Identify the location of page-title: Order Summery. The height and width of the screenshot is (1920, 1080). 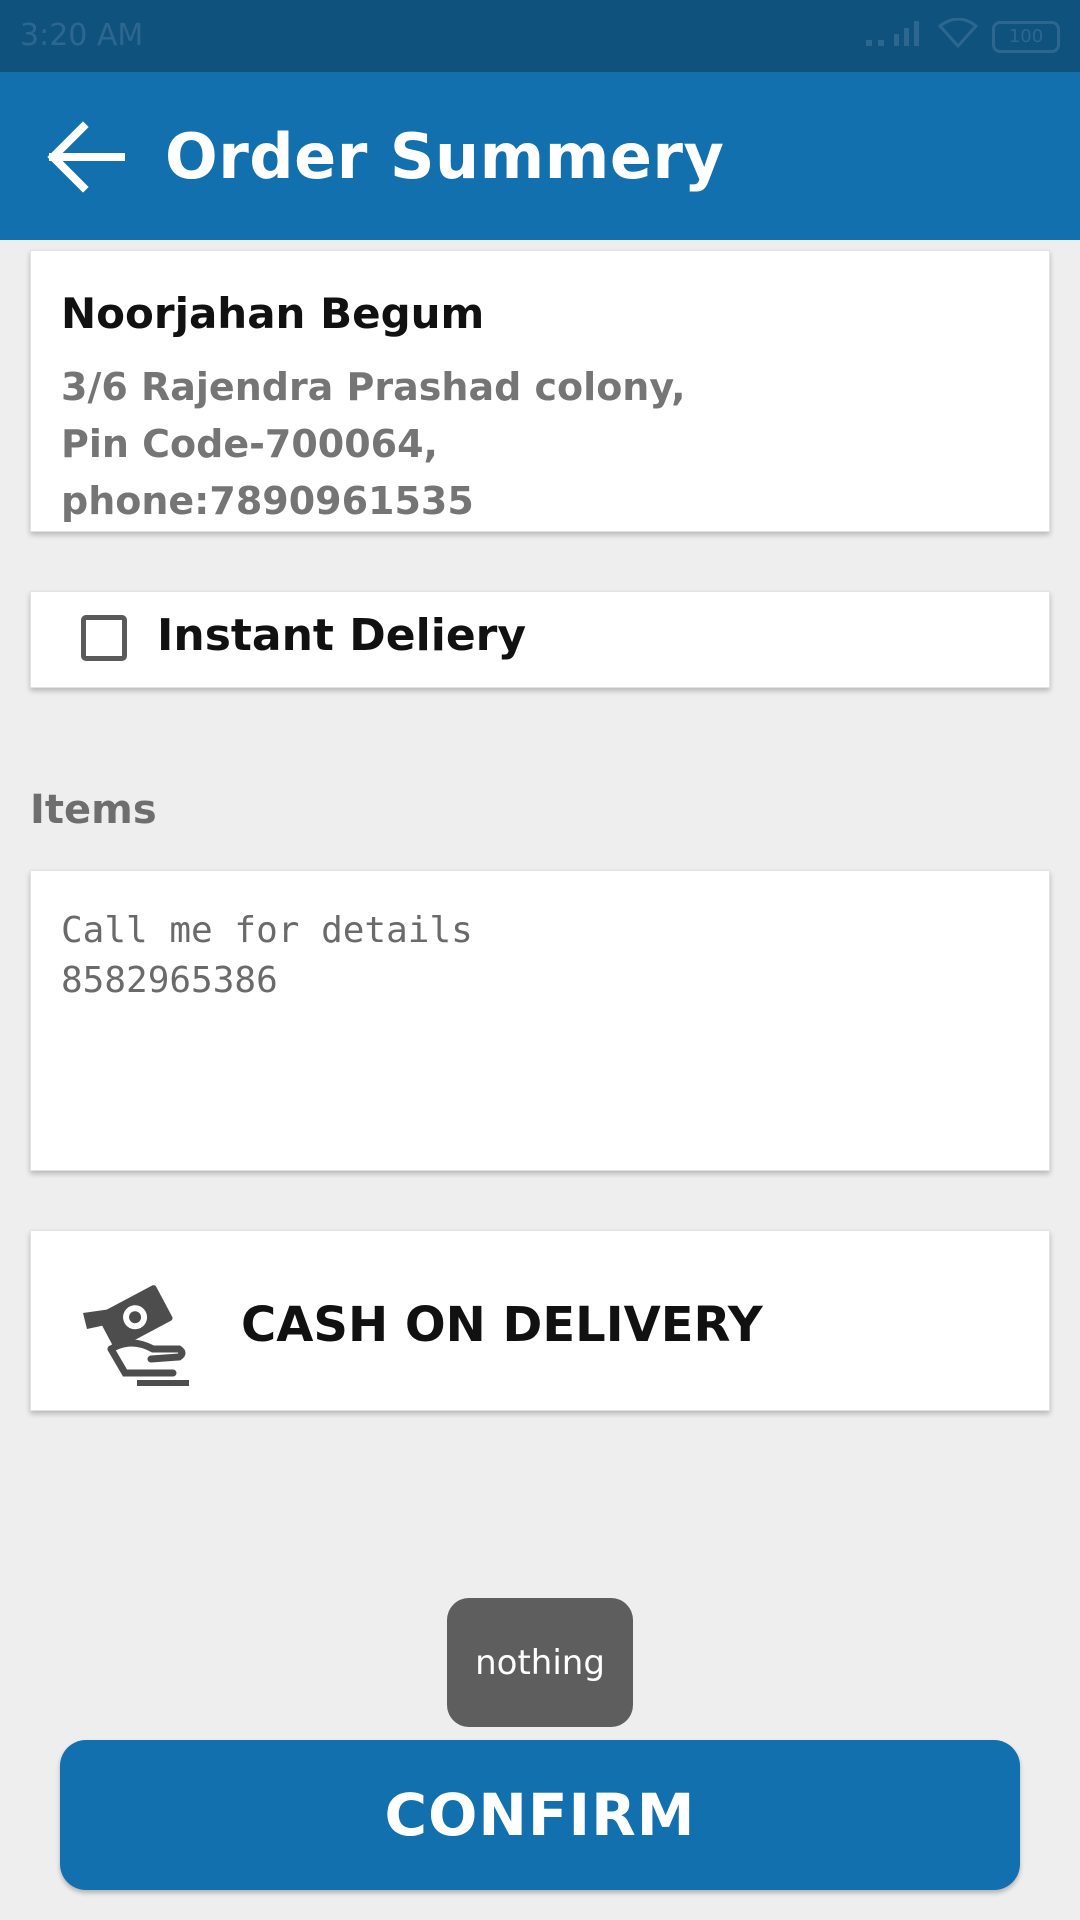
(445, 156).